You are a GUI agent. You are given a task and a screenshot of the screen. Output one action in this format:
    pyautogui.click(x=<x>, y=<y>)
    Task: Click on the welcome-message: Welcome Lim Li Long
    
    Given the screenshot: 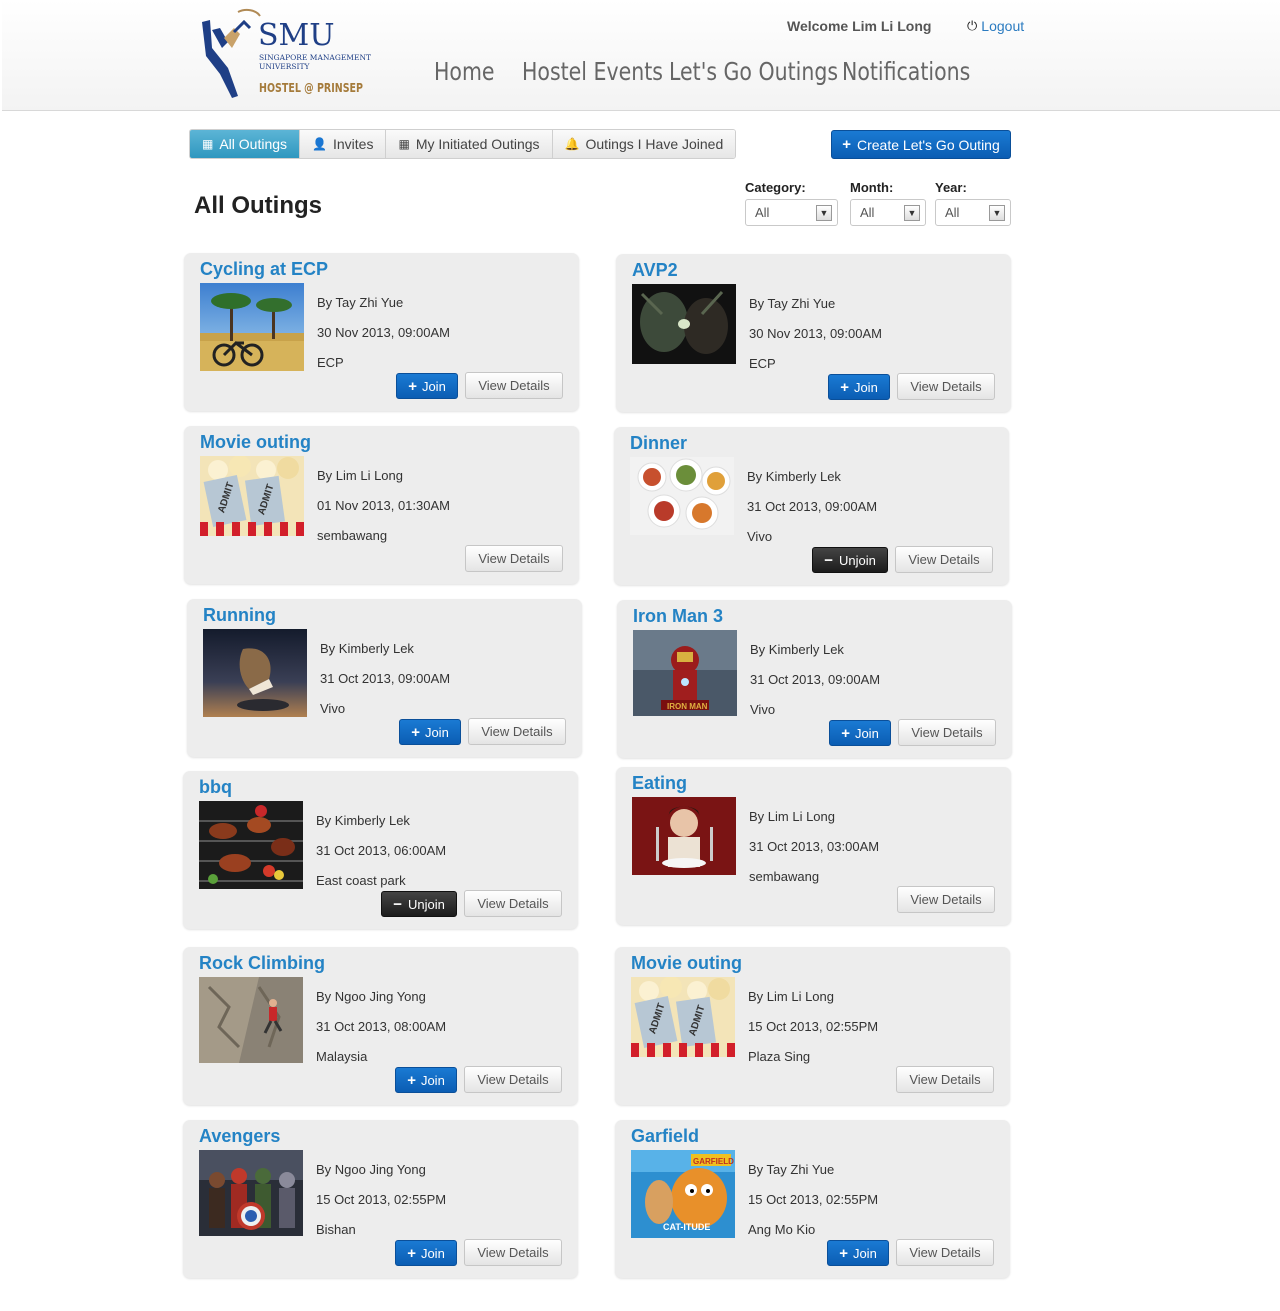 What is the action you would take?
    pyautogui.click(x=859, y=26)
    